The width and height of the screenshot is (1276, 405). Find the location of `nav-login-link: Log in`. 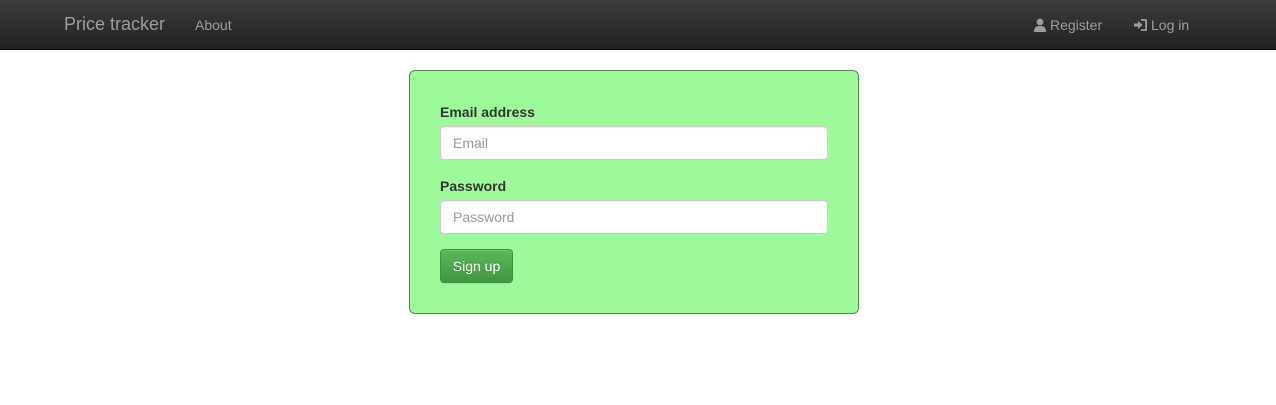

nav-login-link: Log in is located at coordinates (1161, 26).